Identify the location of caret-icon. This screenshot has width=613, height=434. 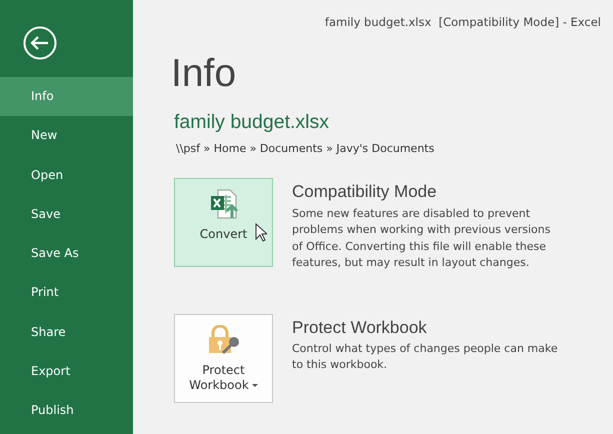
(255, 386).